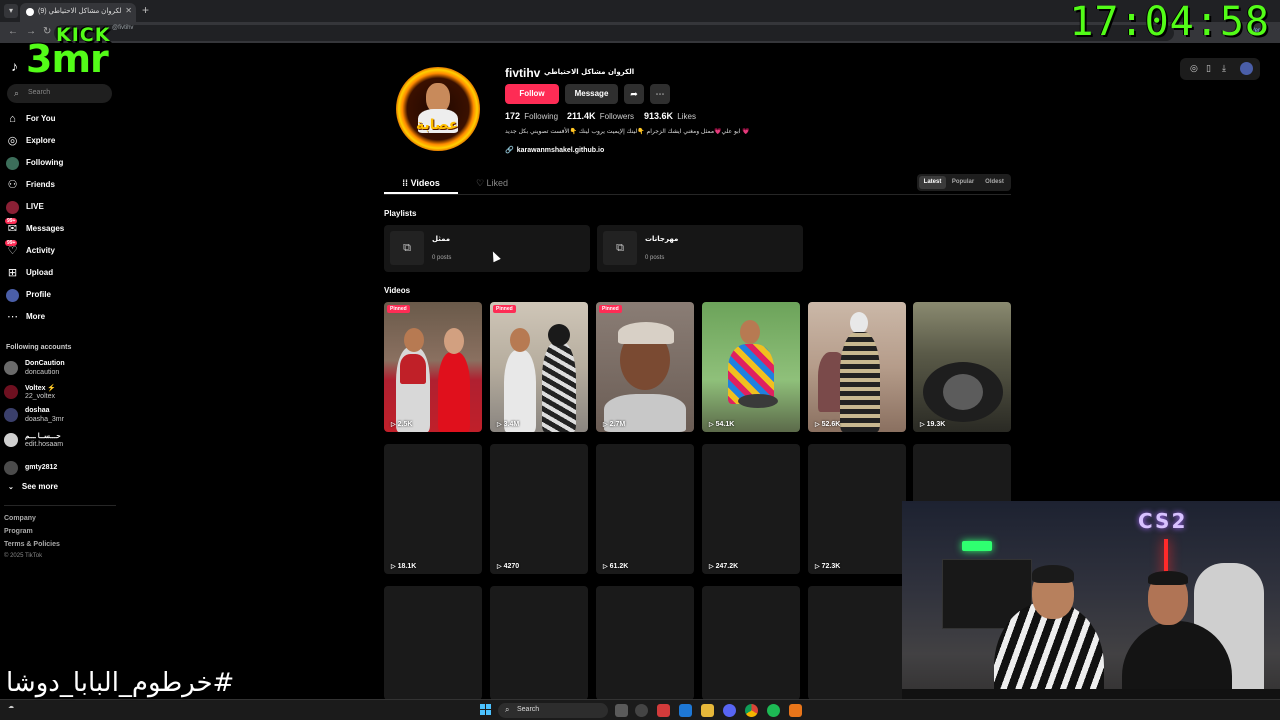 The width and height of the screenshot is (1280, 720). What do you see at coordinates (78, 12) in the screenshot?
I see `browser-tab: (9) الكروان مشاكل الاحتياطي ✕` at bounding box center [78, 12].